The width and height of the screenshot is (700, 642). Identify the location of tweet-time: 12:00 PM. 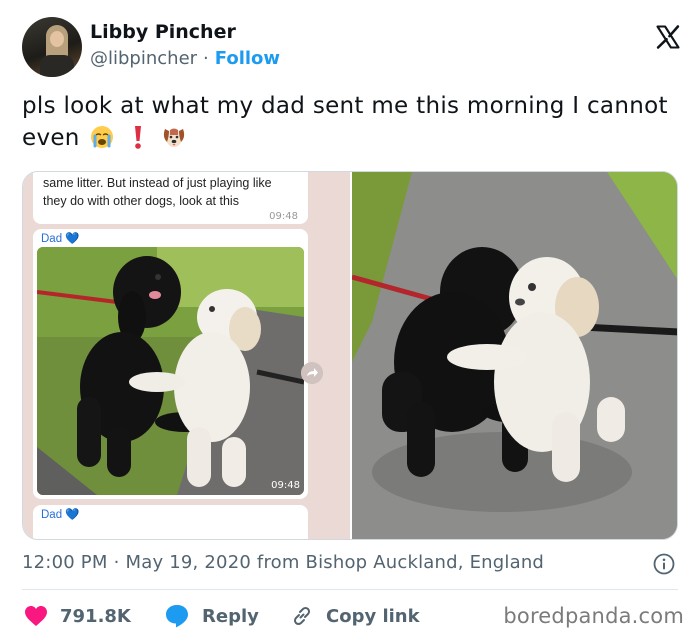
(65, 562).